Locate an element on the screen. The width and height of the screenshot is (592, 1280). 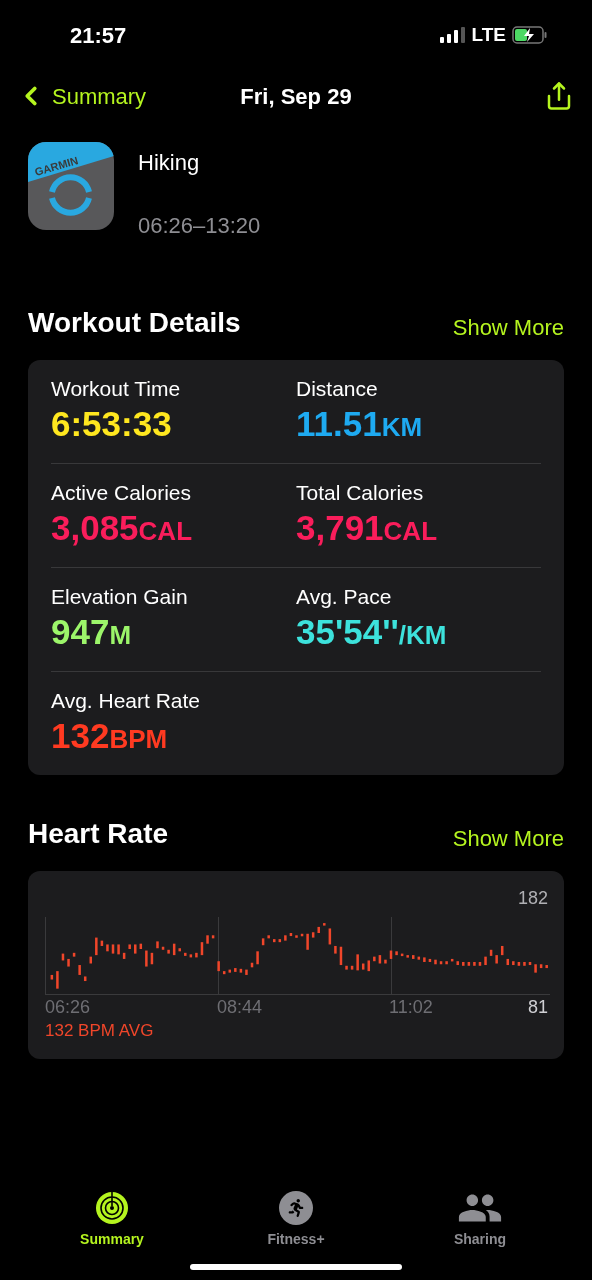
metric-label: Elevation Gain is located at coordinates (120, 597).